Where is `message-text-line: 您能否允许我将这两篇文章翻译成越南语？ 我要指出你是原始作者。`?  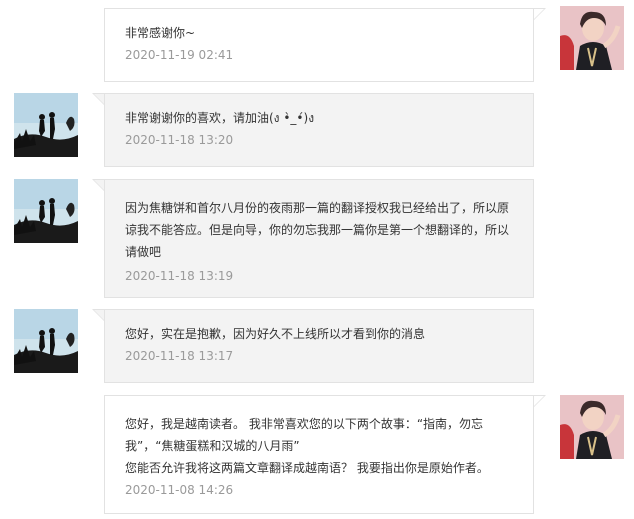
message-text-line: 您能否允许我将这两篇文章翻译成越南语？ 我要指出你是原始作者。 is located at coordinates (307, 468).